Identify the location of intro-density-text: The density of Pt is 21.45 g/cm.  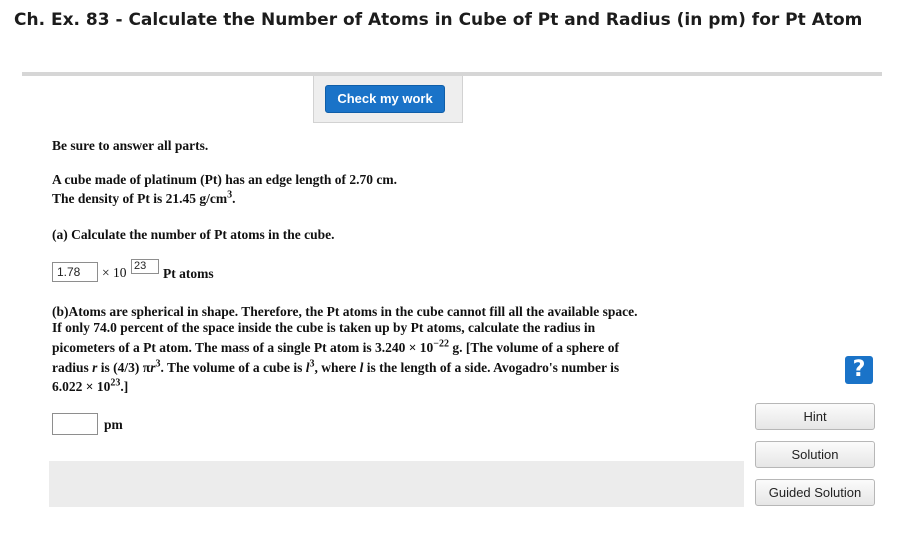
(140, 198).